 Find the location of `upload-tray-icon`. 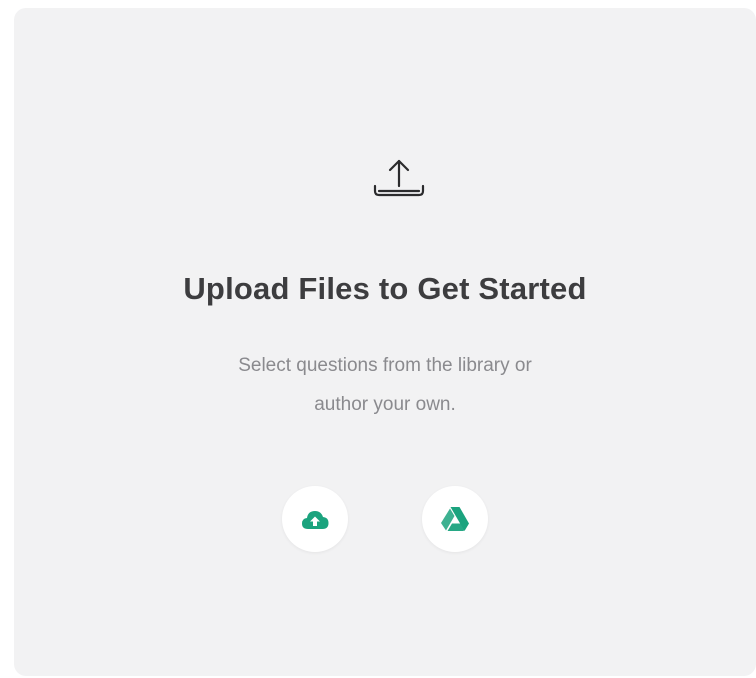

upload-tray-icon is located at coordinates (399, 182).